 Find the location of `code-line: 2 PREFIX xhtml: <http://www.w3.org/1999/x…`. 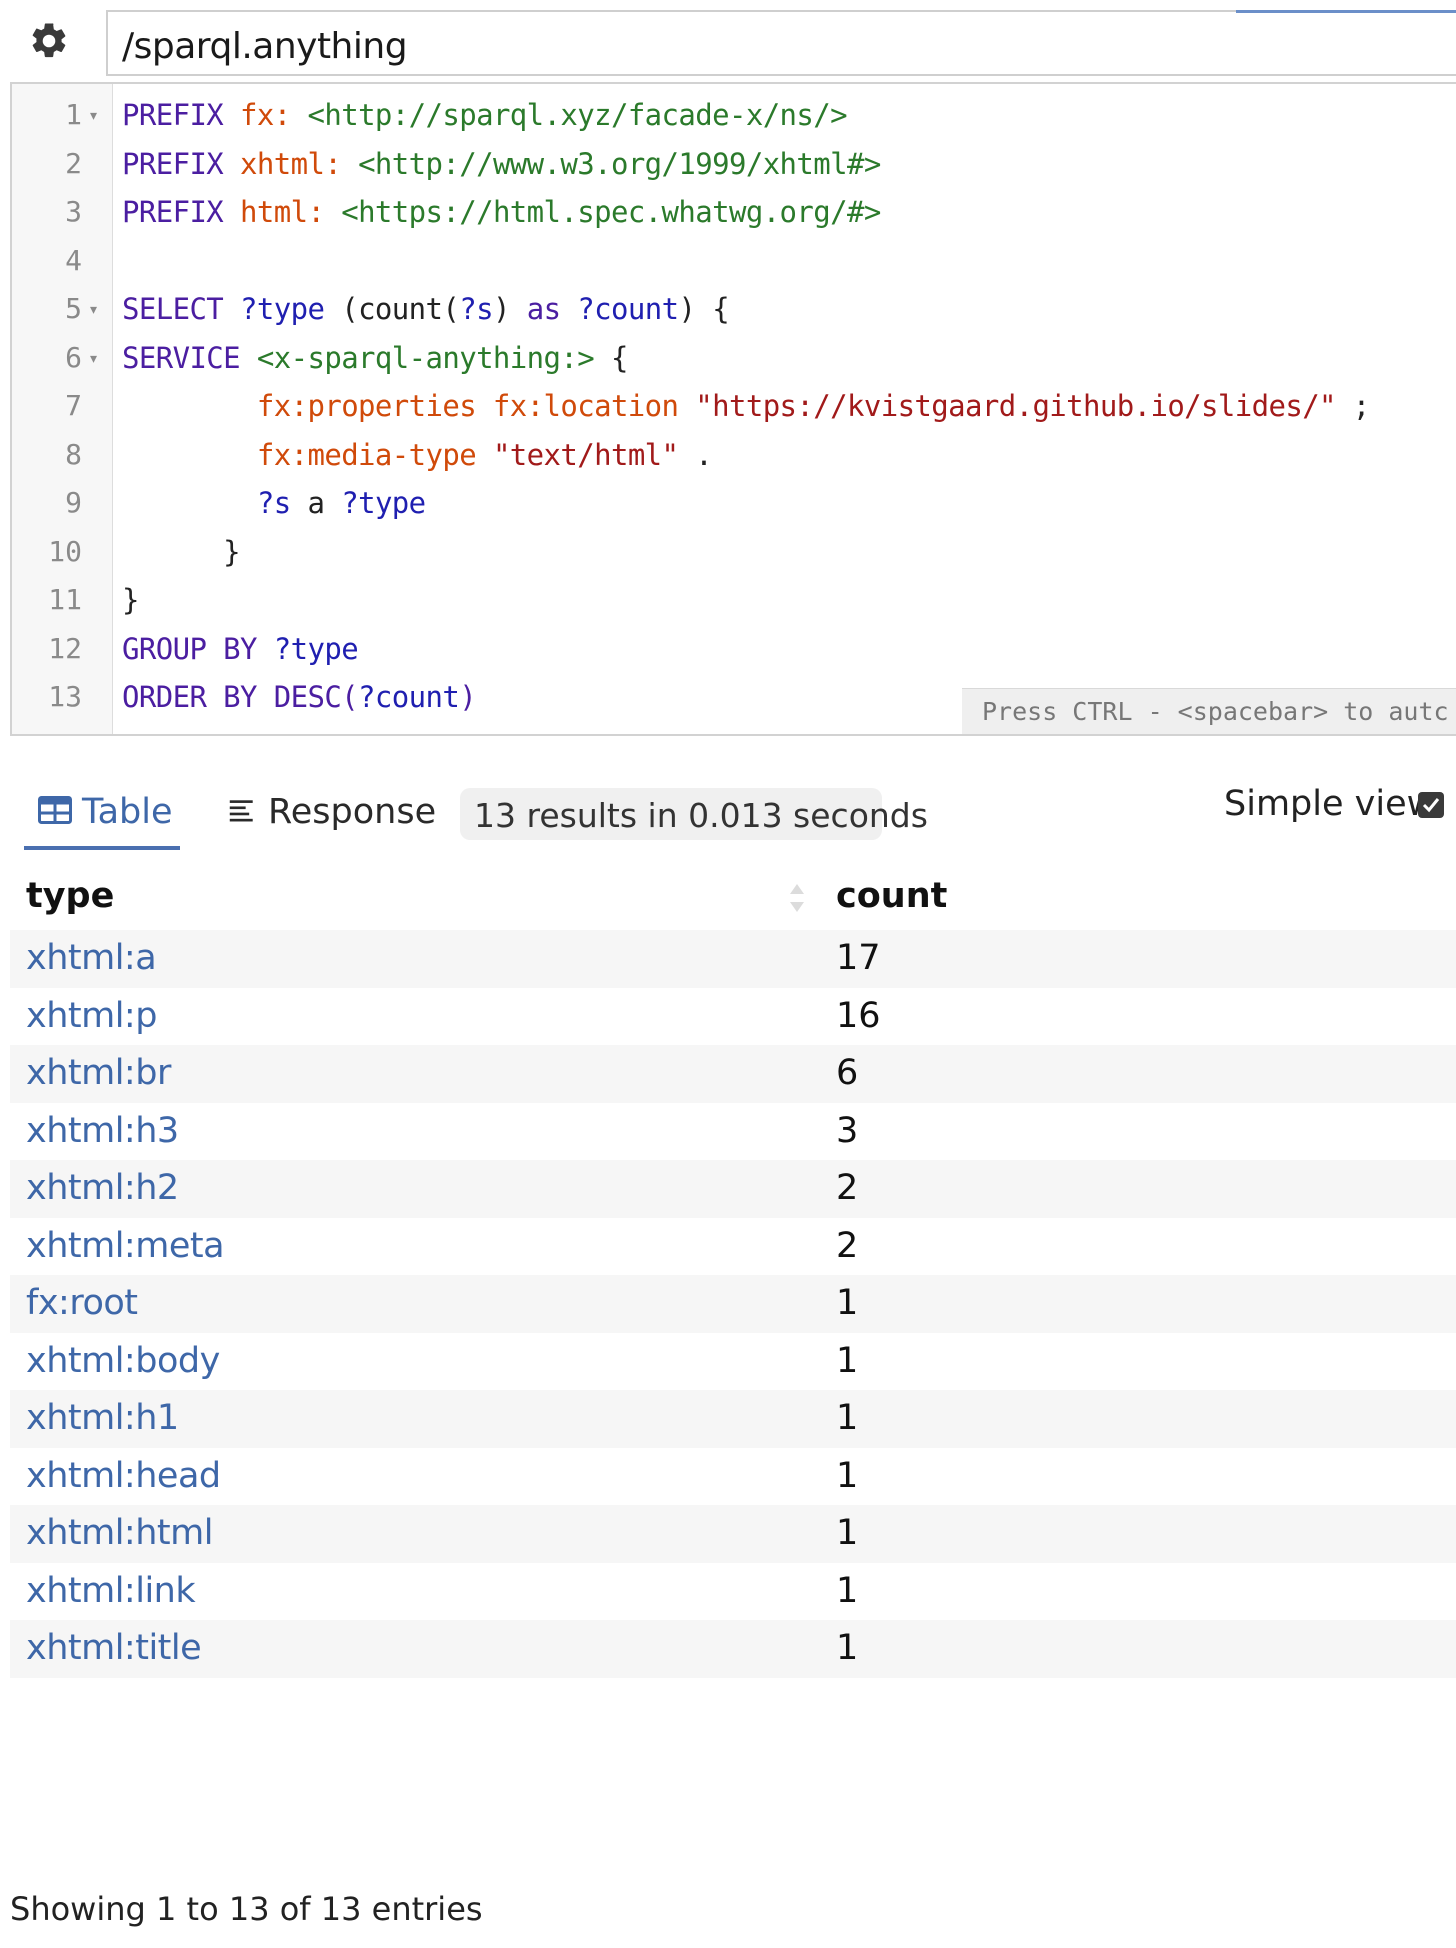

code-line: 2 PREFIX xhtml: <http://www.w3.org/1999/x… is located at coordinates (734, 163).